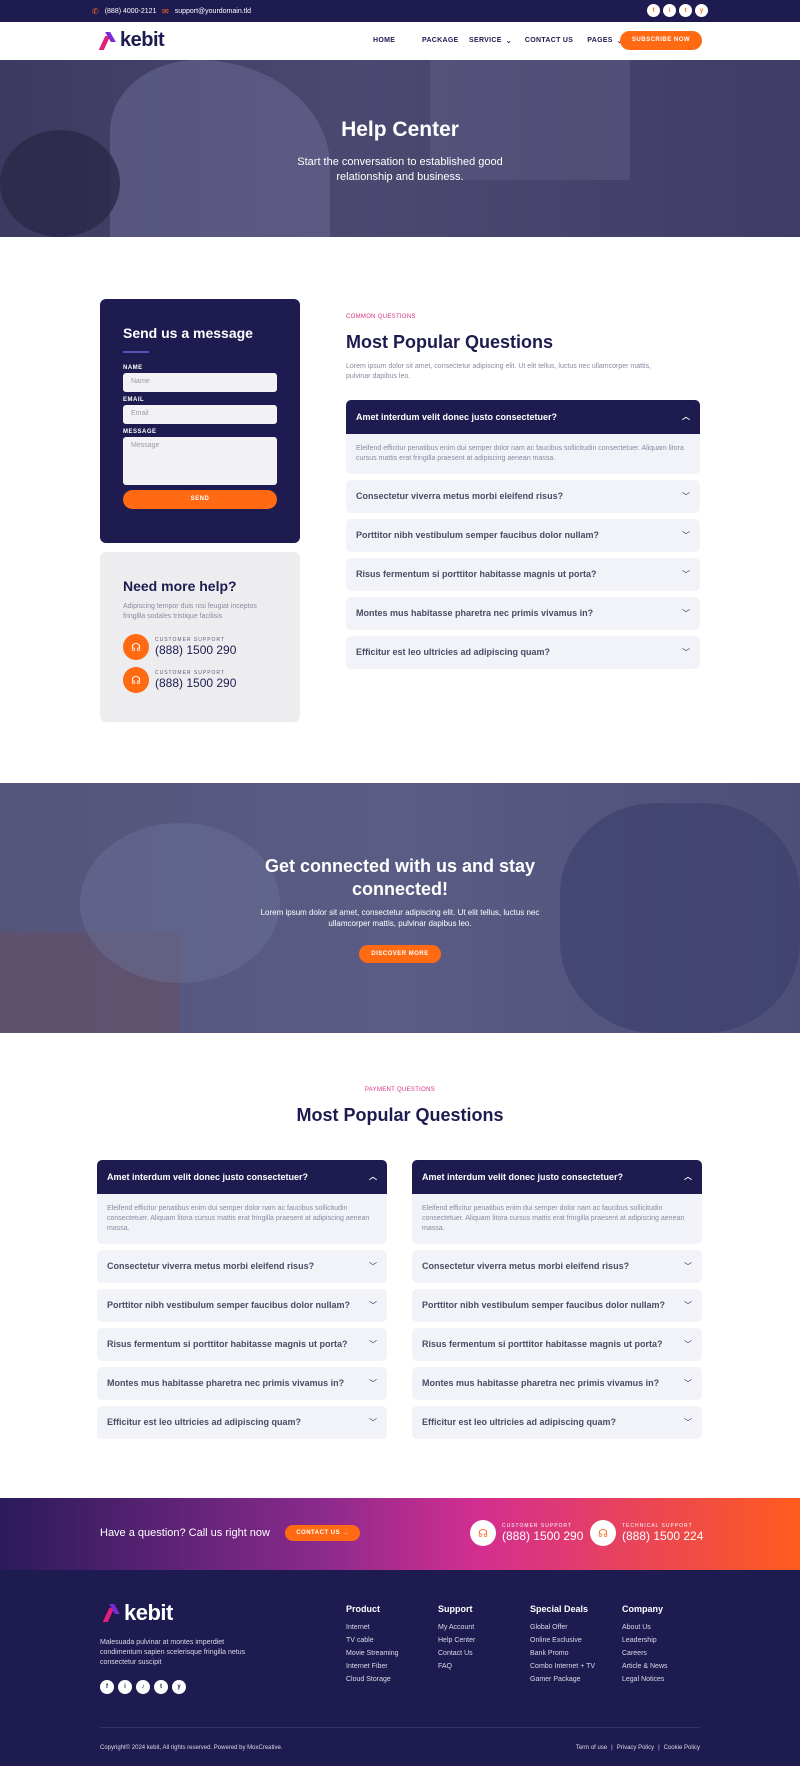 This screenshot has height=1766, width=800. What do you see at coordinates (322, 1533) in the screenshot?
I see `contact-us-button: CONTACT US →` at bounding box center [322, 1533].